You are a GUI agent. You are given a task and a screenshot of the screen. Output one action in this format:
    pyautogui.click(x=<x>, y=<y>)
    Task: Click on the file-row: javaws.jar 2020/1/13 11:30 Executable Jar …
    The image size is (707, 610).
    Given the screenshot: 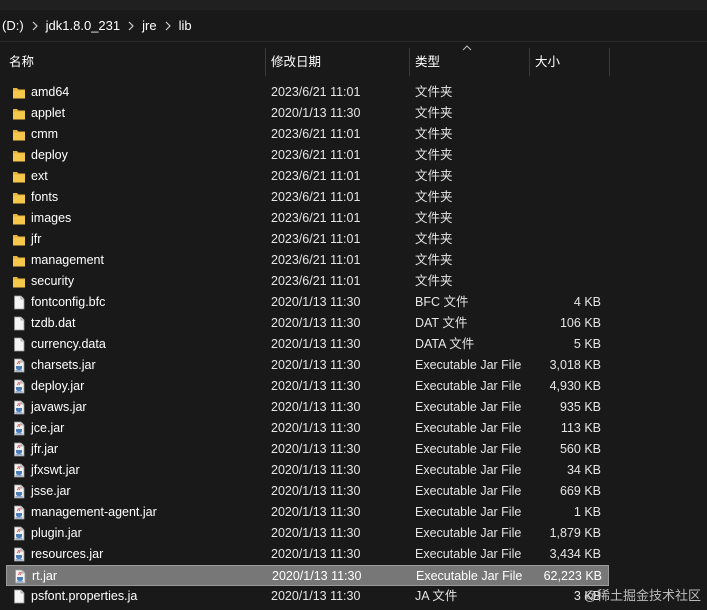 What is the action you would take?
    pyautogui.click(x=307, y=407)
    